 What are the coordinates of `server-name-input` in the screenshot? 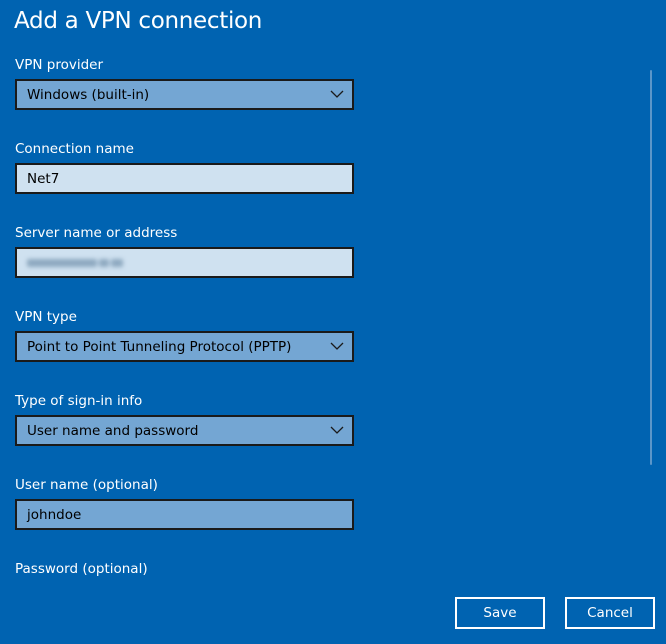 It's located at (184, 262).